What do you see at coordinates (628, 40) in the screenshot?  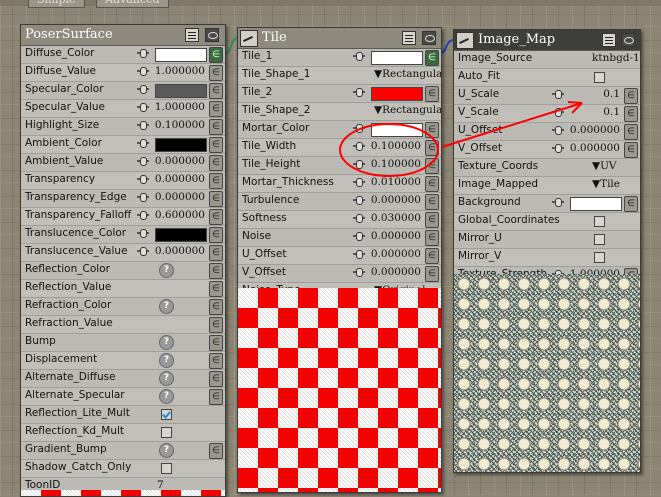 I see `preview-toggle-icon` at bounding box center [628, 40].